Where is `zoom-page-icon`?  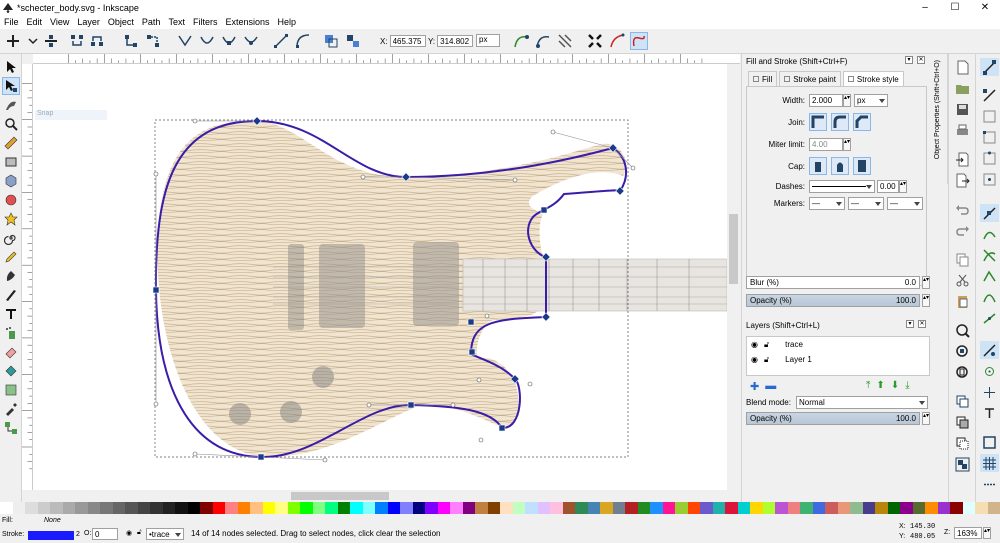 zoom-page-icon is located at coordinates (962, 372).